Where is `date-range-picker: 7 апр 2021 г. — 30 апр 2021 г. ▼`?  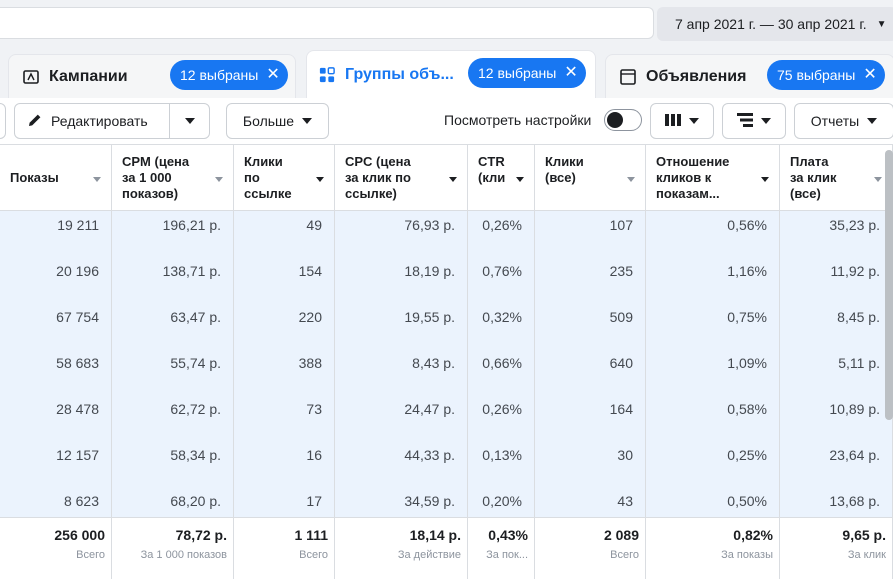 date-range-picker: 7 апр 2021 г. — 30 апр 2021 г. ▼ is located at coordinates (775, 24).